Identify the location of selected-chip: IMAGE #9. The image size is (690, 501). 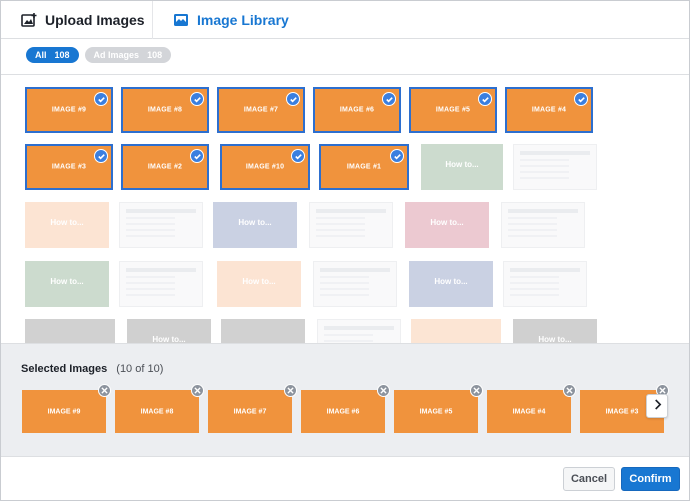
(64, 411).